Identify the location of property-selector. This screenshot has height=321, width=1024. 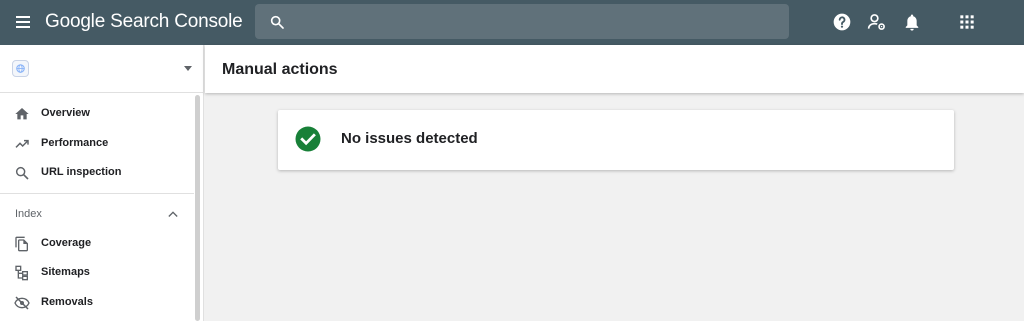
(102, 69).